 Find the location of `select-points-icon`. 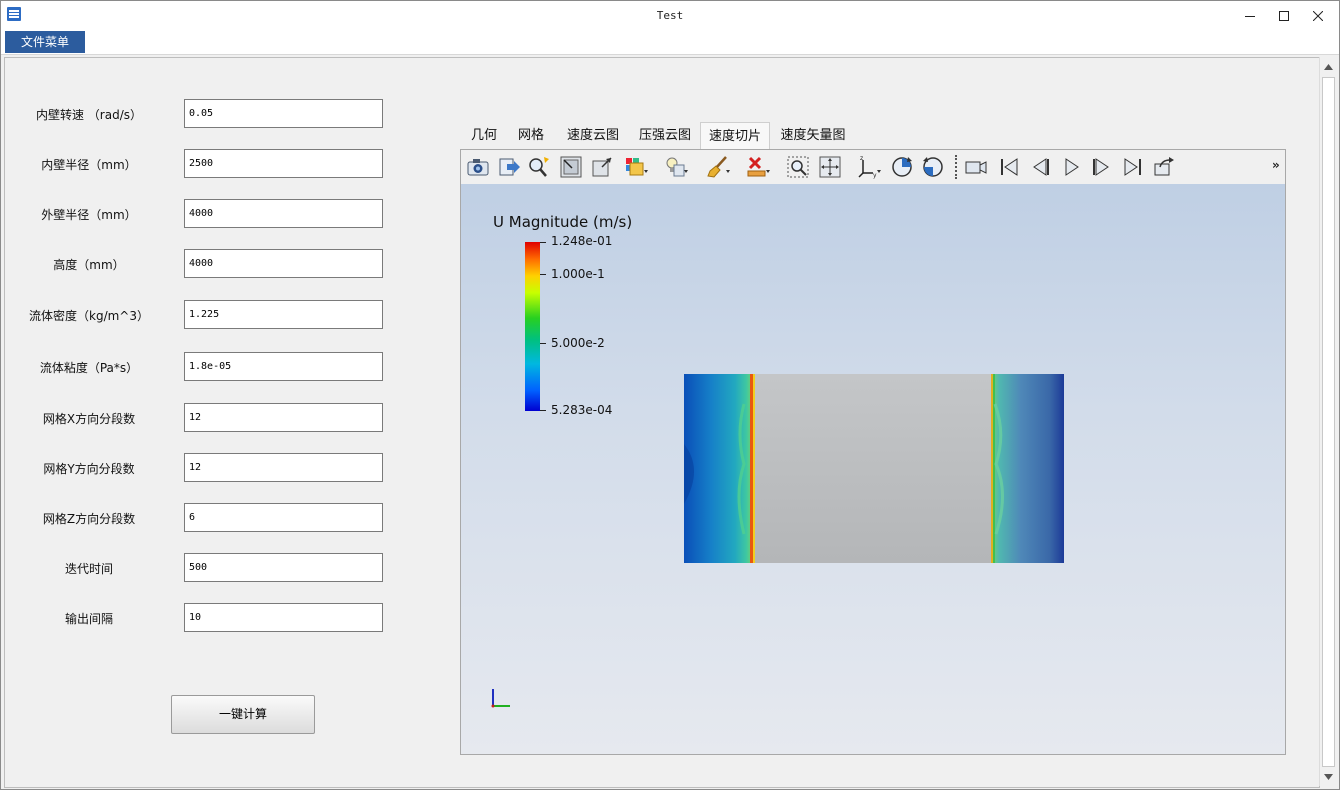

select-points-icon is located at coordinates (571, 167).